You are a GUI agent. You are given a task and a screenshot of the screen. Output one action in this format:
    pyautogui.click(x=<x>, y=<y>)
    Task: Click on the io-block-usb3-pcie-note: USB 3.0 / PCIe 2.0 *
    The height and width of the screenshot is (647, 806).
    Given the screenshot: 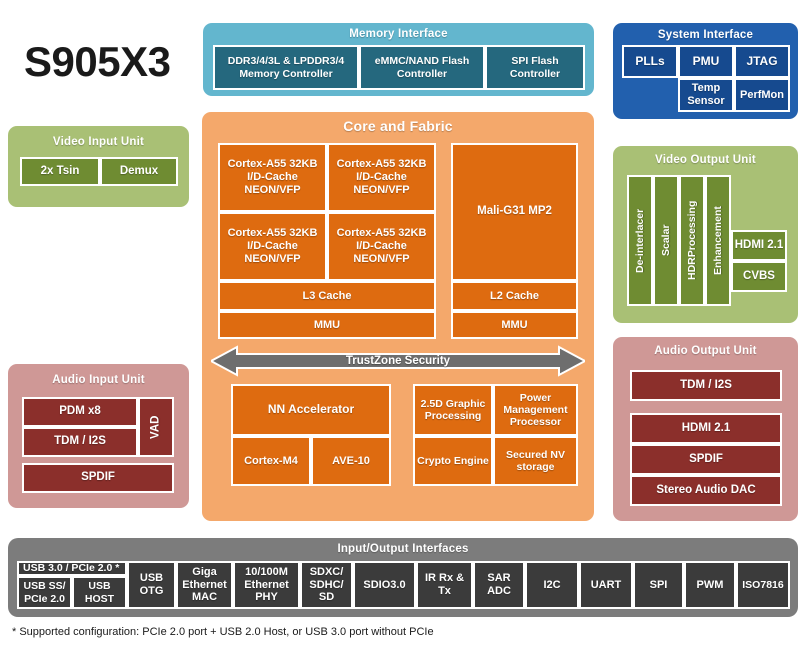 What is the action you would take?
    pyautogui.click(x=72, y=568)
    